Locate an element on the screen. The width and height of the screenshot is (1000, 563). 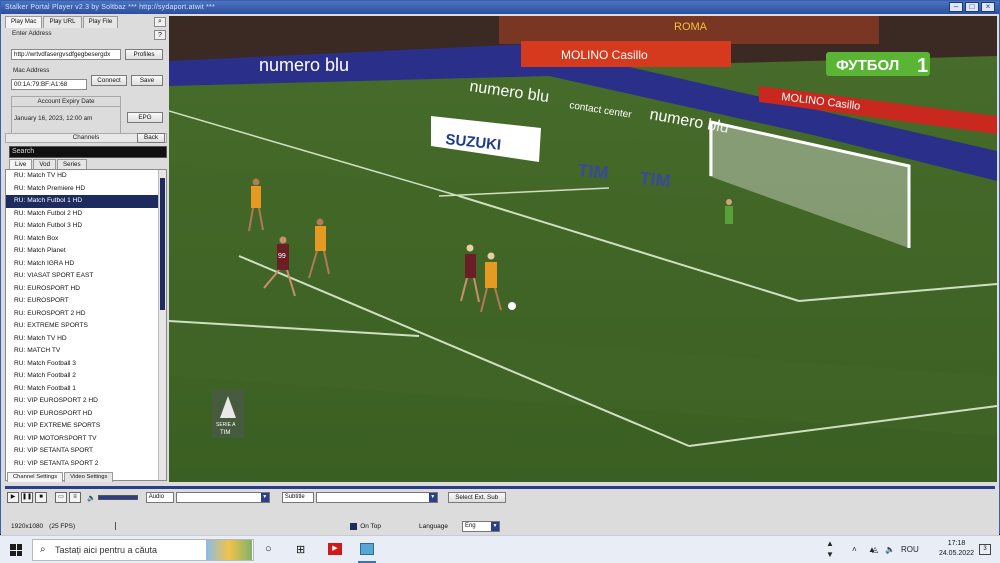
chevron-down-icon: ▼ is located at coordinates (264, 497).